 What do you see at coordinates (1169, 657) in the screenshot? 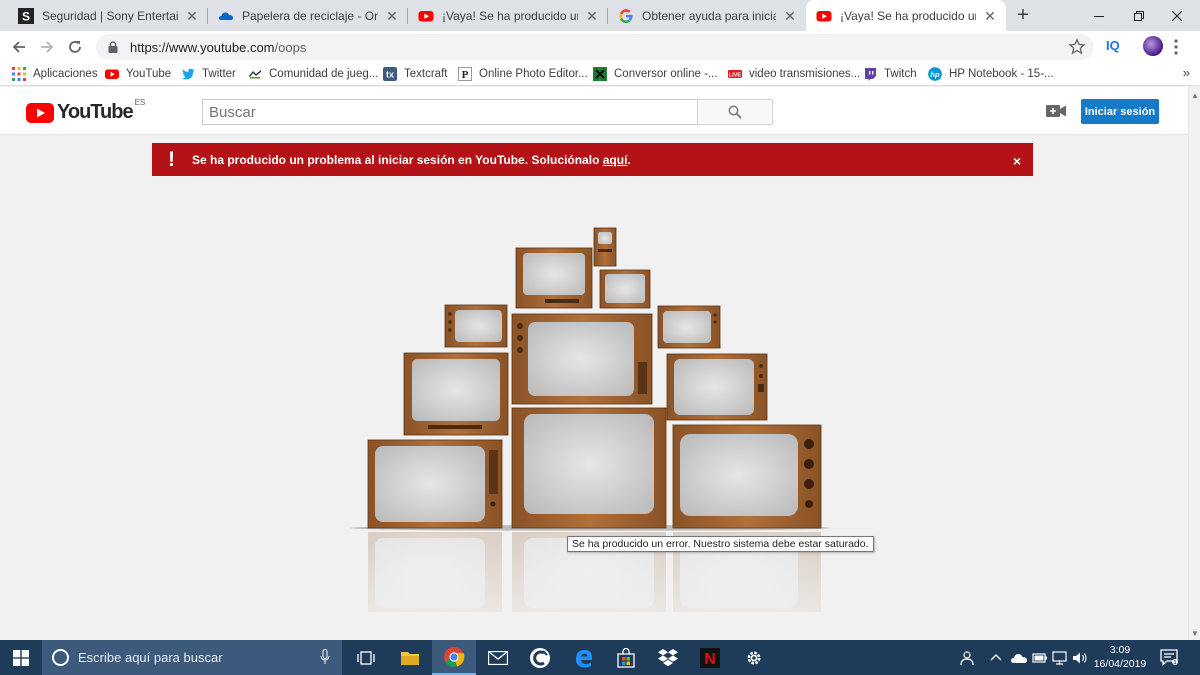
I see `action-center-icon: 1` at bounding box center [1169, 657].